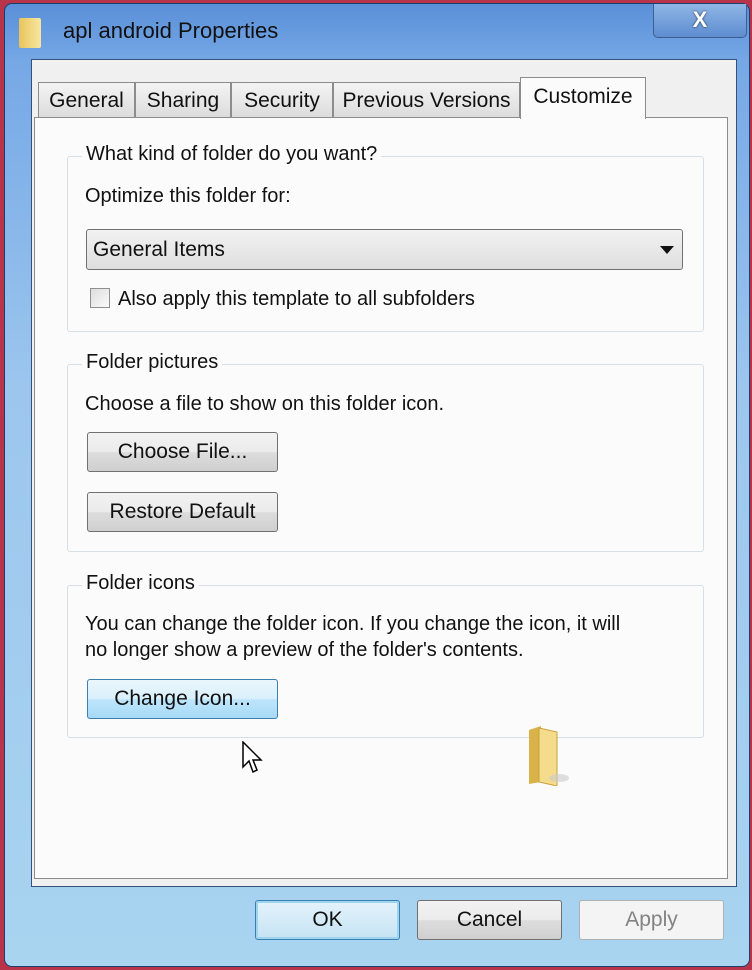  I want to click on optimize-label: Optimize this folder for:, so click(188, 196).